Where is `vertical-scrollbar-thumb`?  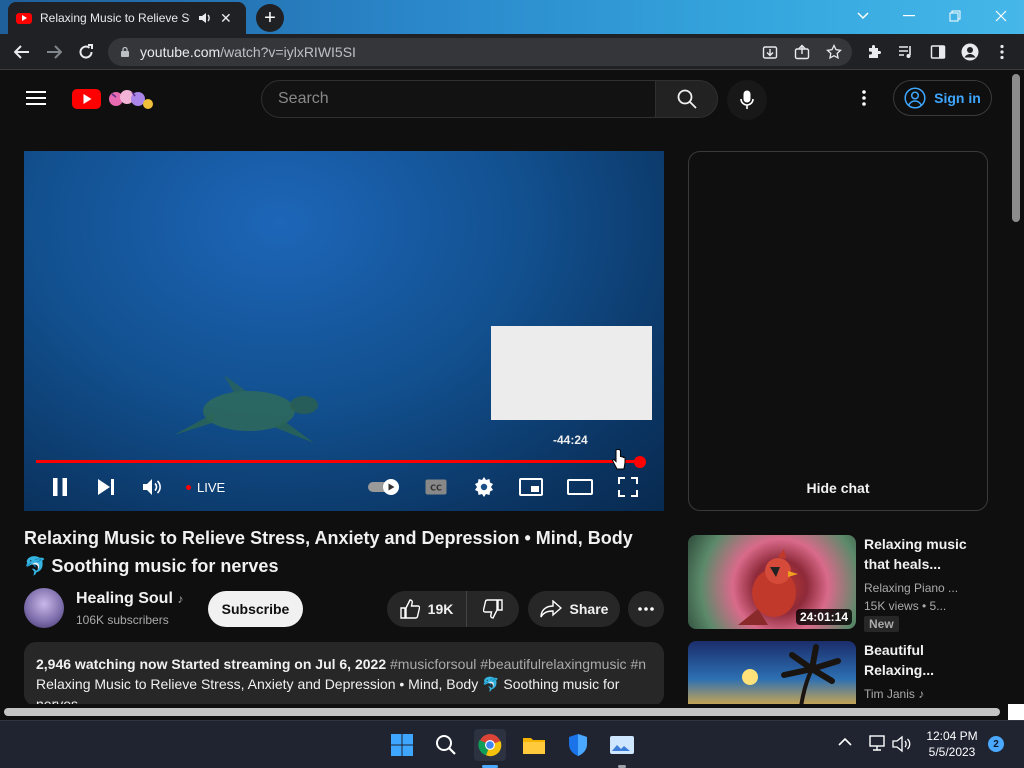
vertical-scrollbar-thumb is located at coordinates (1016, 148).